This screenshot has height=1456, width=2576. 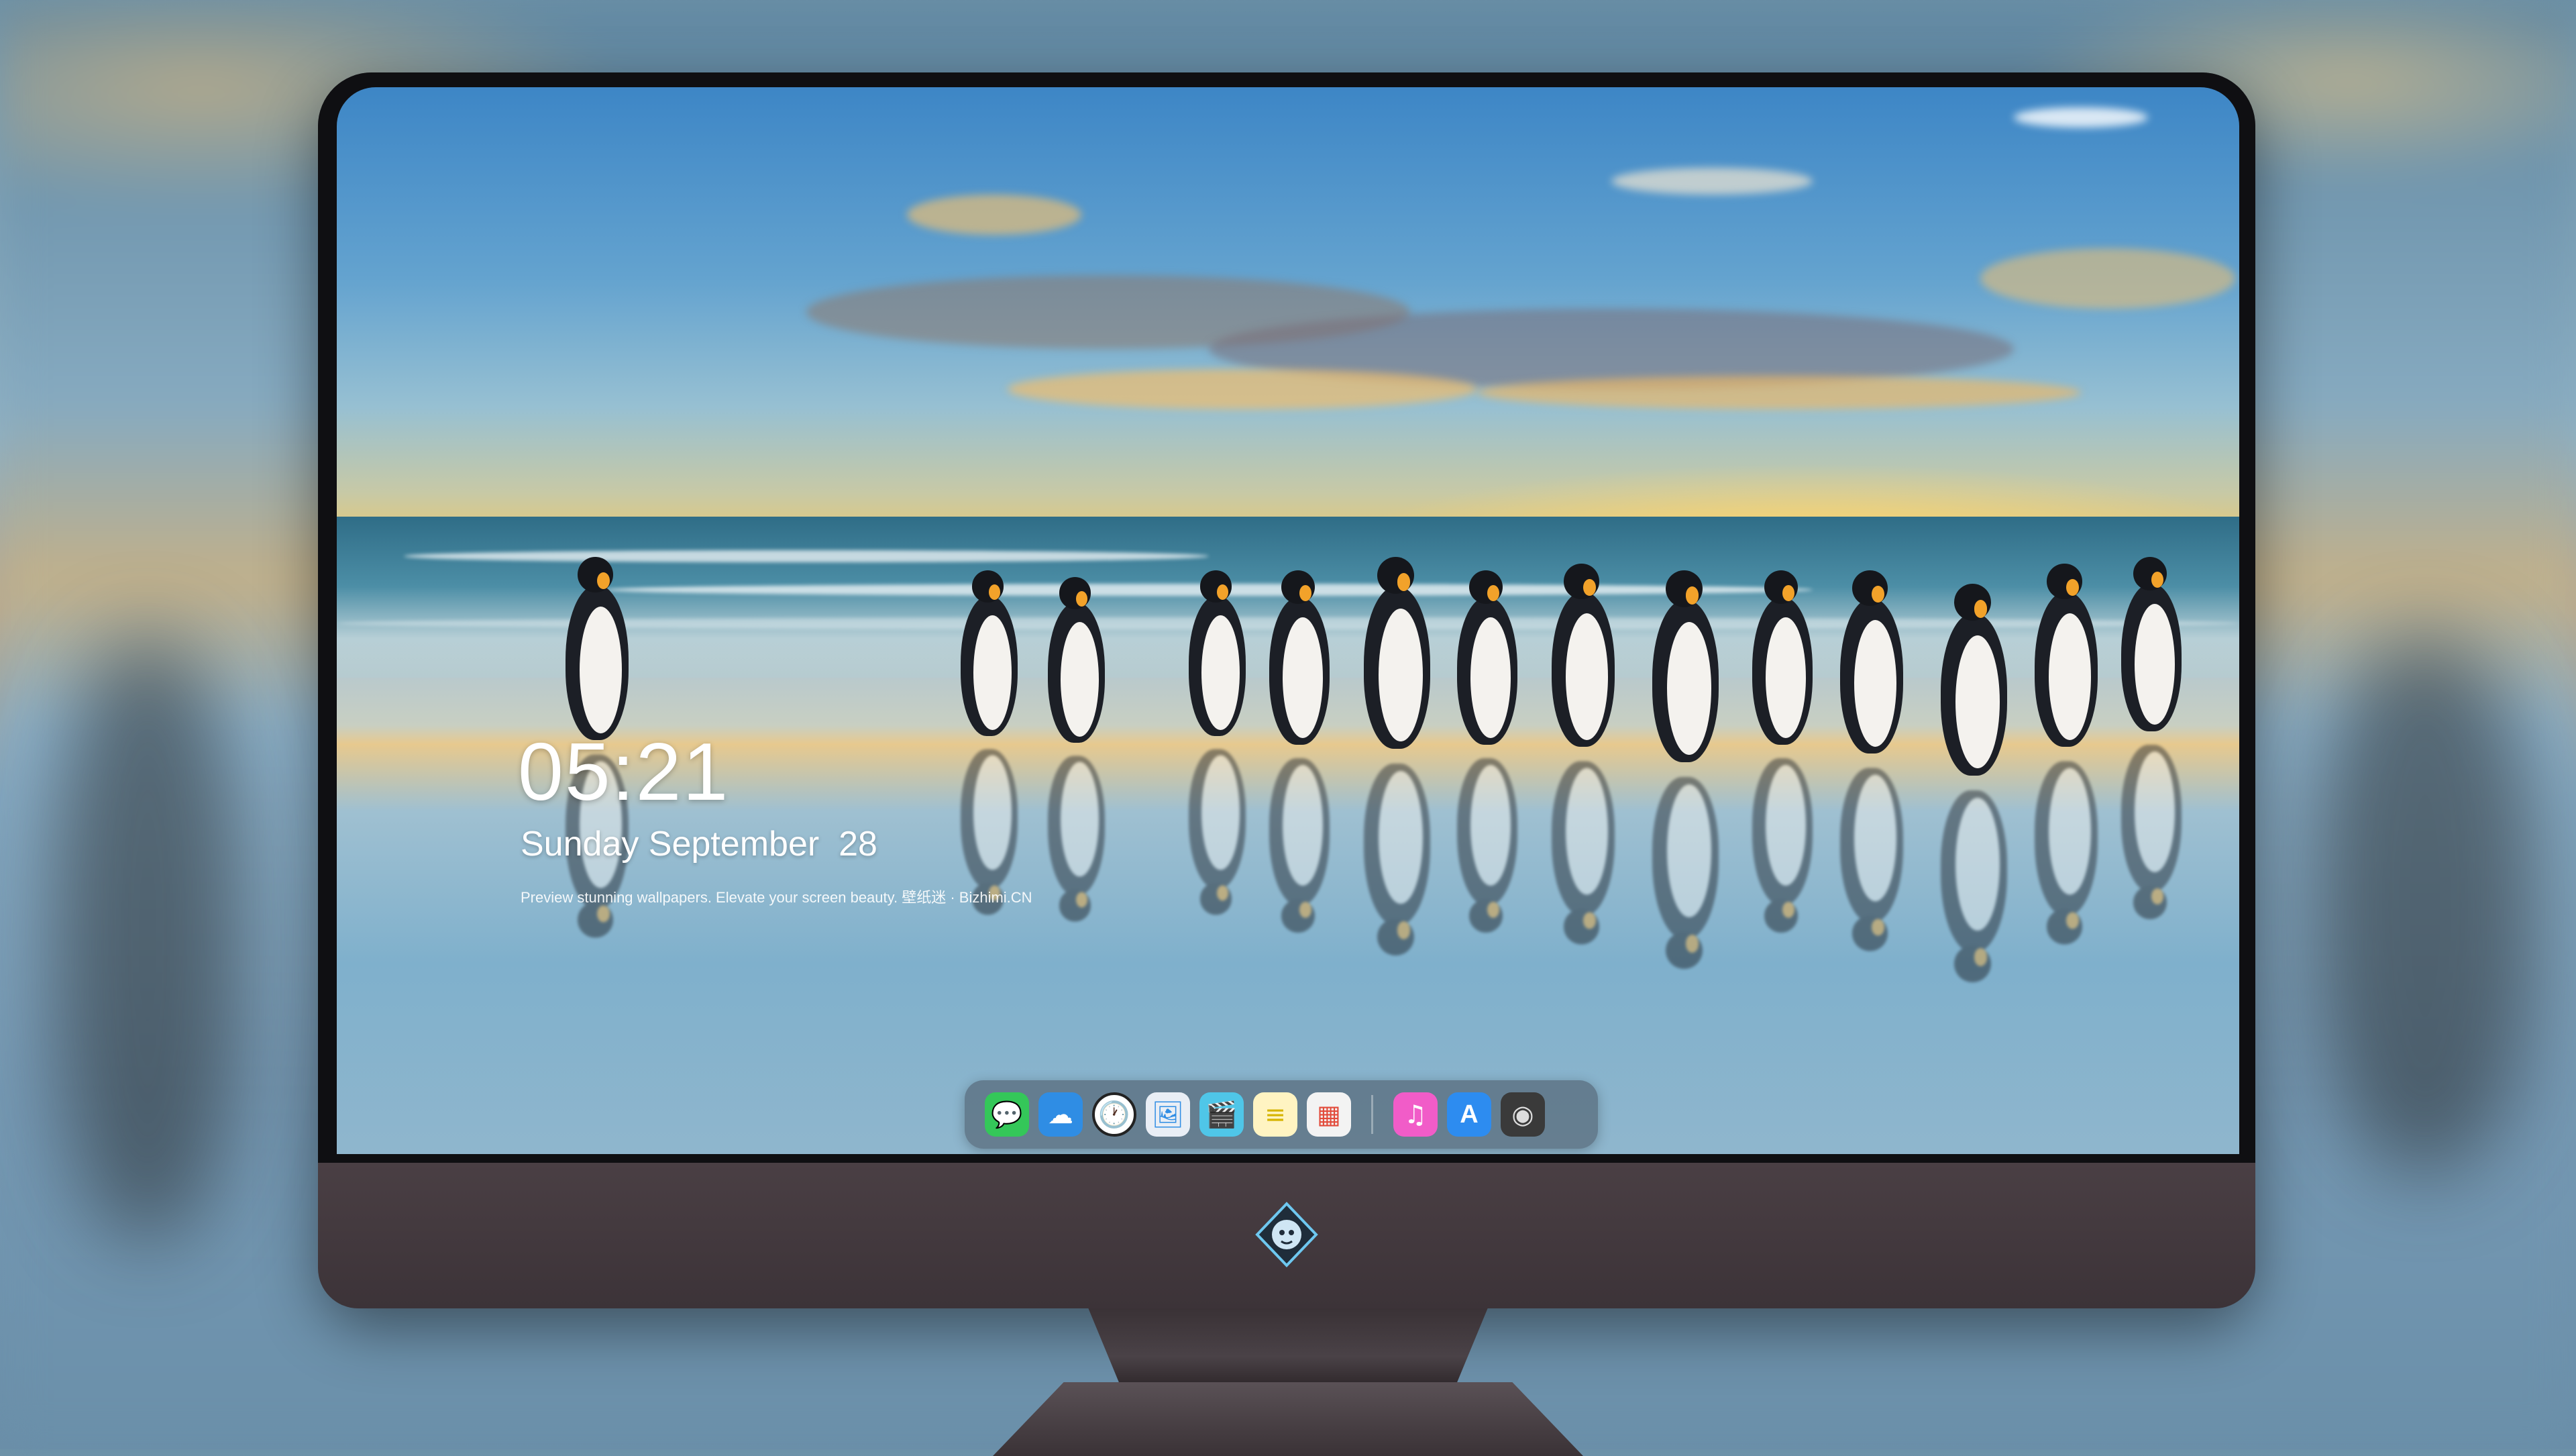 I want to click on wave, so click(x=806, y=556).